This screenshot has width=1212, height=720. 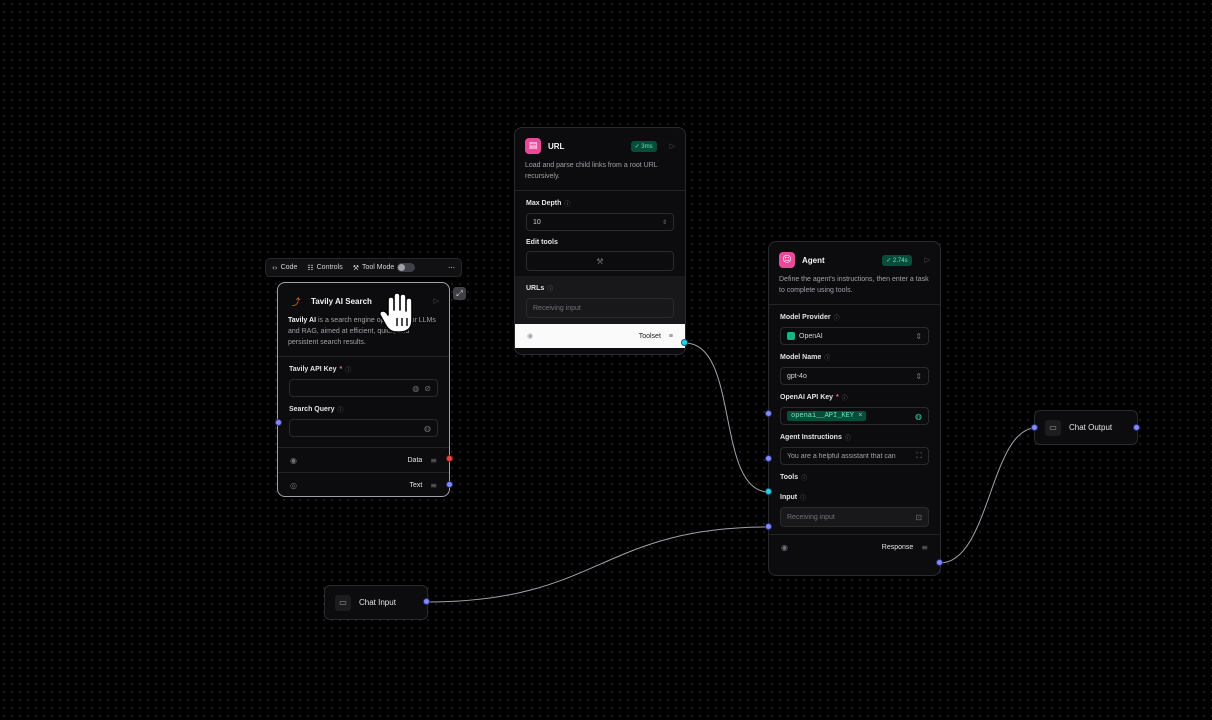 I want to click on output-data-label: Data, so click(x=415, y=460).